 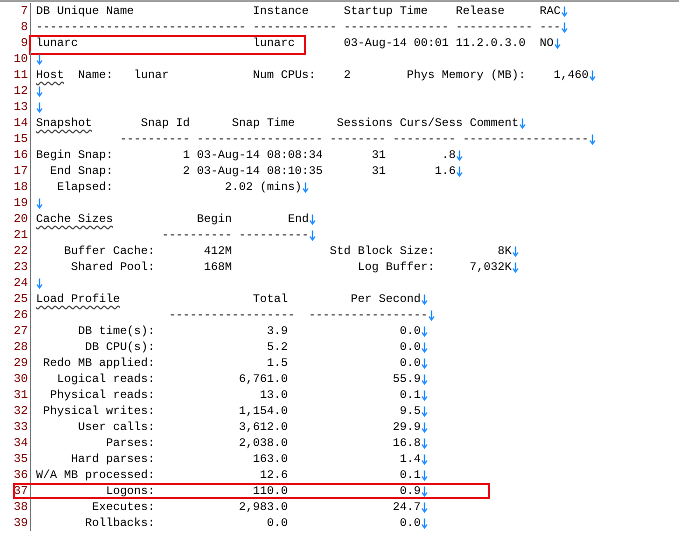 I want to click on code-text: Snapshot, so click(x=64, y=123).